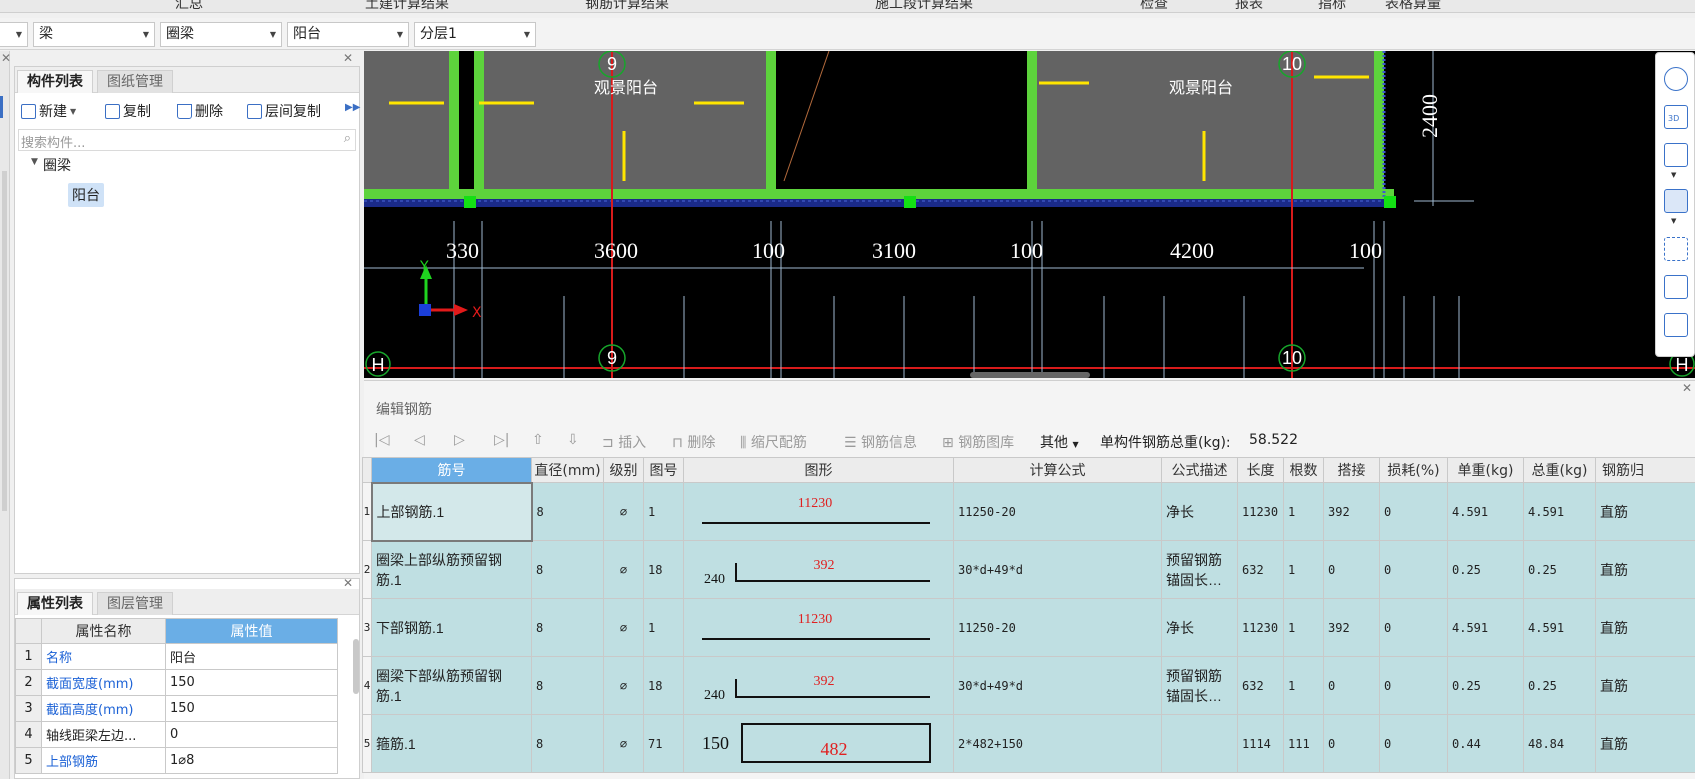 This screenshot has width=1695, height=779. I want to click on prev-icon: ◁, so click(419, 440).